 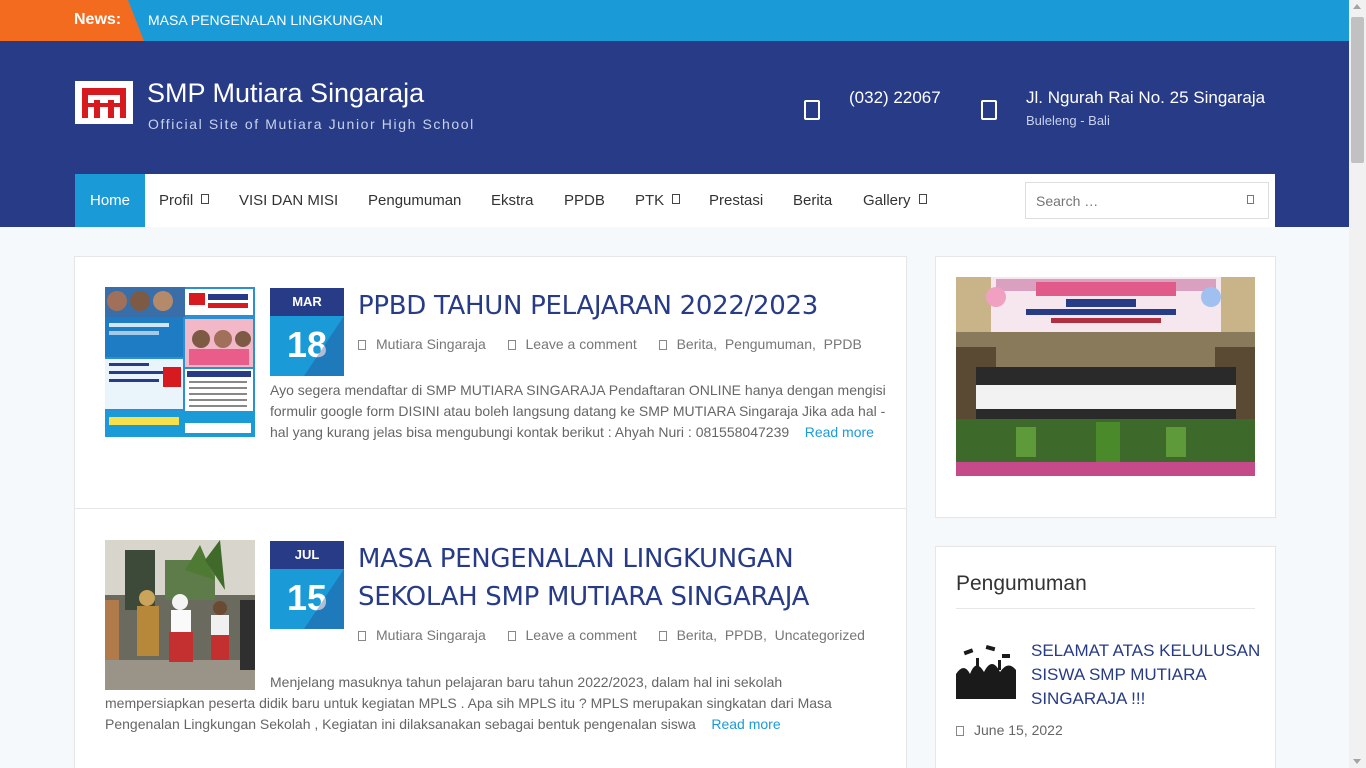 I want to click on nav-item-profil: Profil, so click(x=184, y=200).